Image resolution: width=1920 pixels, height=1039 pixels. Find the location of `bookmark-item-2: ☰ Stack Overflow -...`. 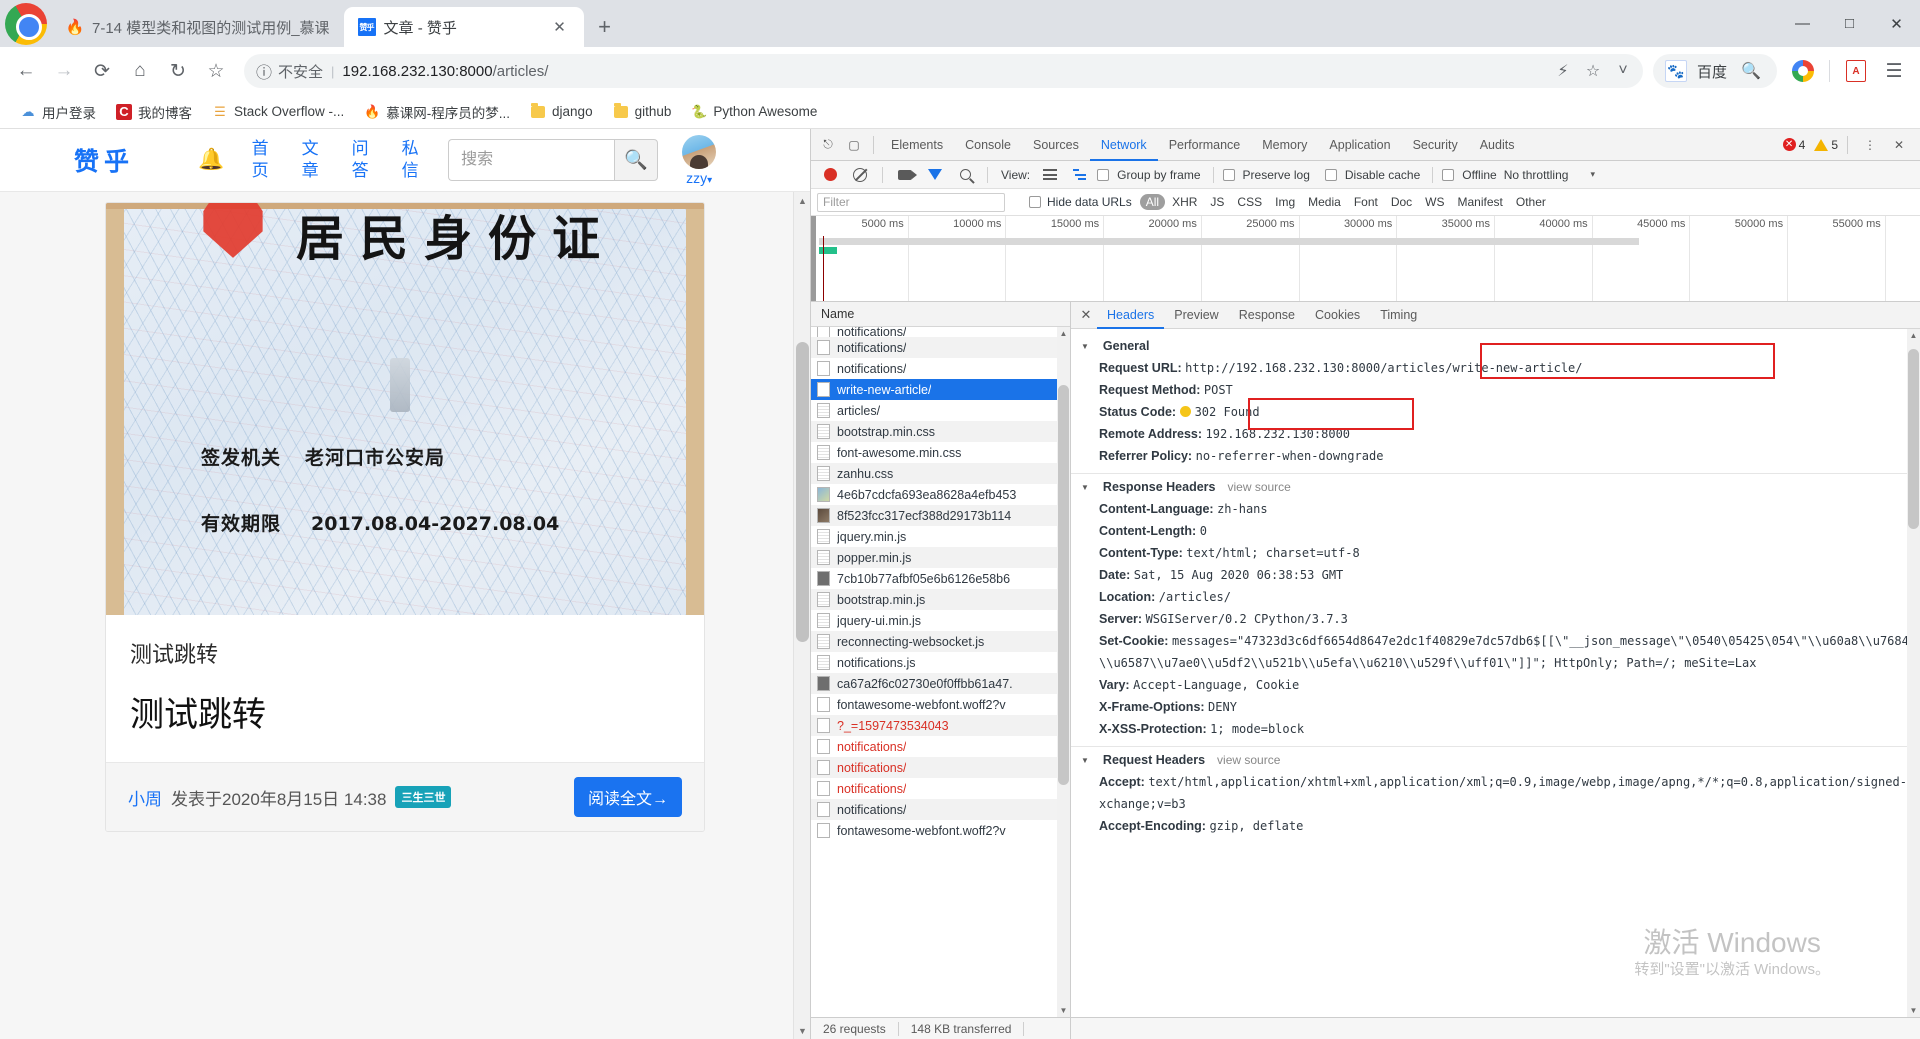

bookmark-item-2: ☰ Stack Overflow -... is located at coordinates (278, 112).